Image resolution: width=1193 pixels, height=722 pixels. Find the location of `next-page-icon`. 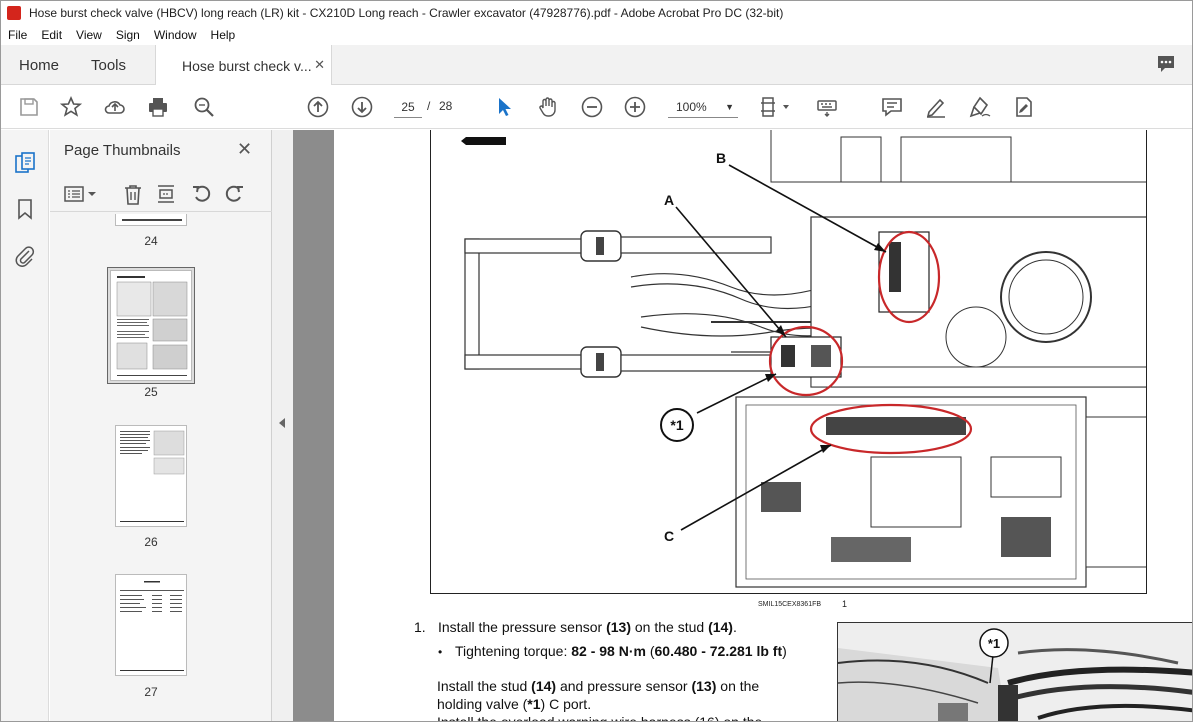

next-page-icon is located at coordinates (362, 107).